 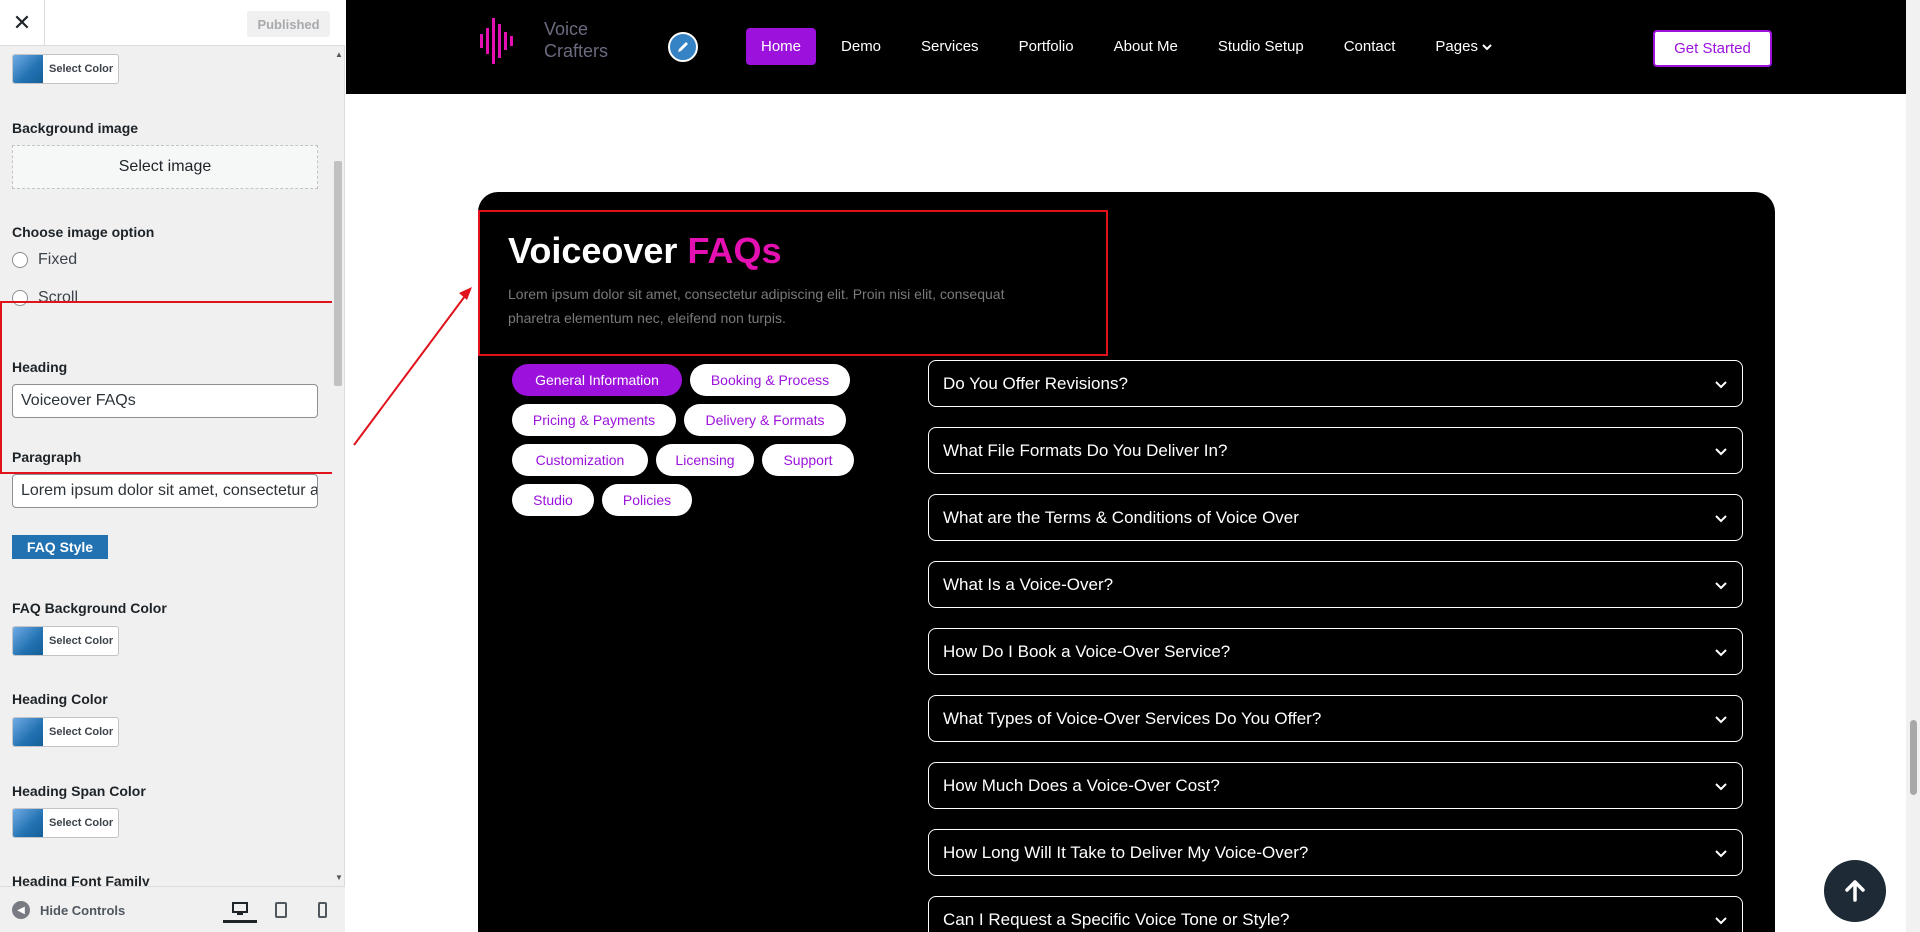 I want to click on tag-policies: Policies, so click(x=647, y=500).